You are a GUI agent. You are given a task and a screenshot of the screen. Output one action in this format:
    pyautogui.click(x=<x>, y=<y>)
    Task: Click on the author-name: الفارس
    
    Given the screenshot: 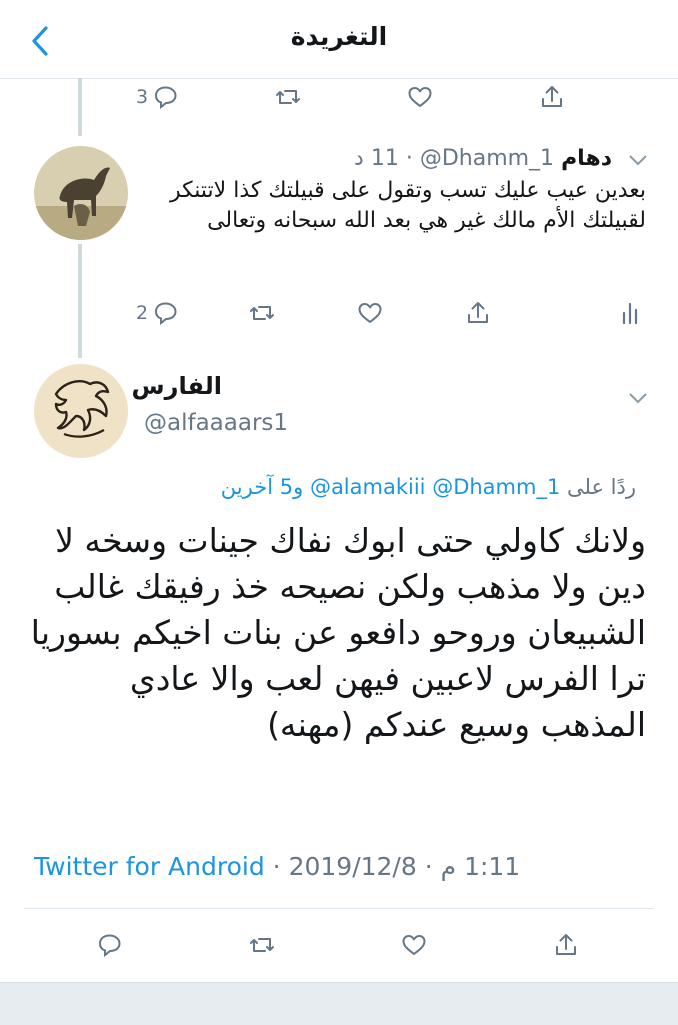 What is the action you would take?
    pyautogui.click(x=177, y=386)
    